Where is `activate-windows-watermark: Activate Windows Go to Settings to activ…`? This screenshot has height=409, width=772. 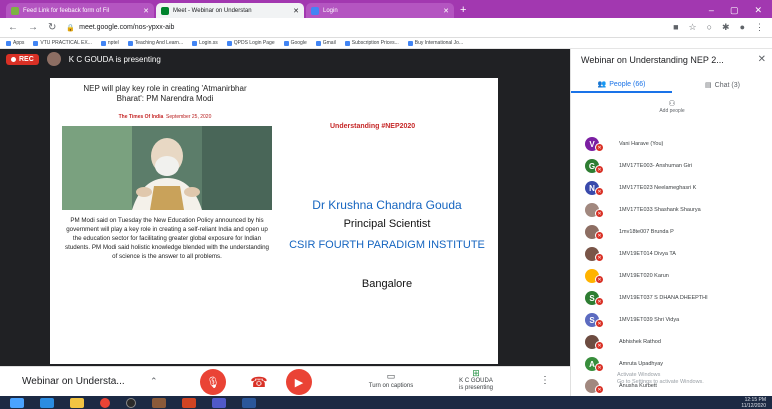 activate-windows-watermark: Activate Windows Go to Settings to activ… is located at coordinates (660, 378).